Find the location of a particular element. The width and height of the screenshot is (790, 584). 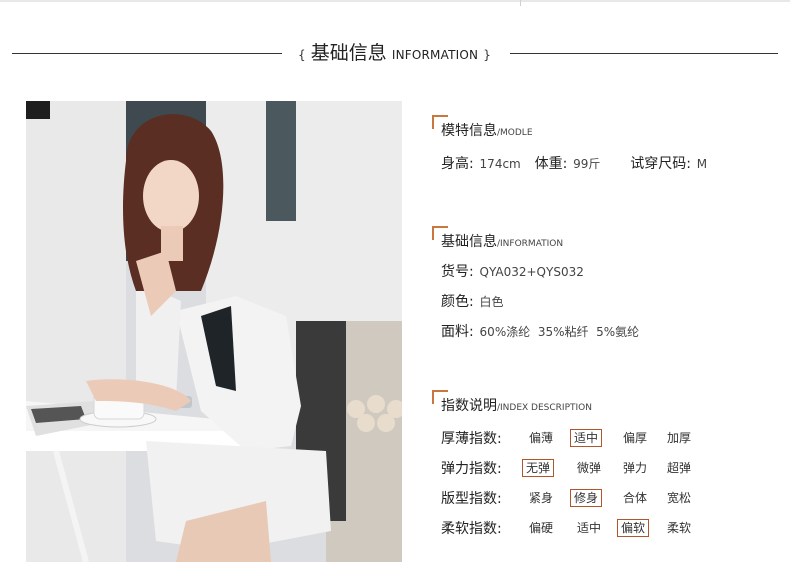

header-title-cn: 基础信息 is located at coordinates (348, 53).